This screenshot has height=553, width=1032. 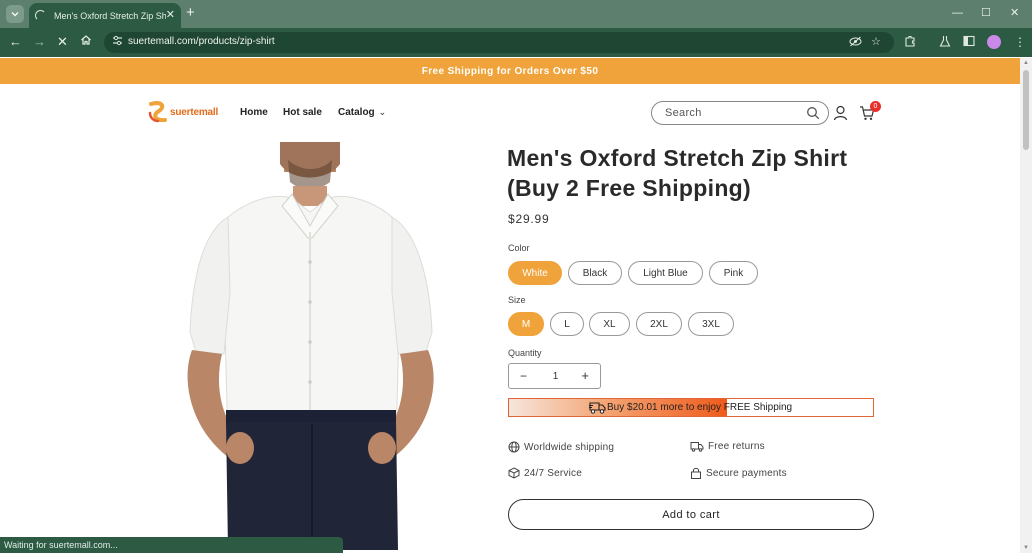 I want to click on search-box, so click(x=740, y=113).